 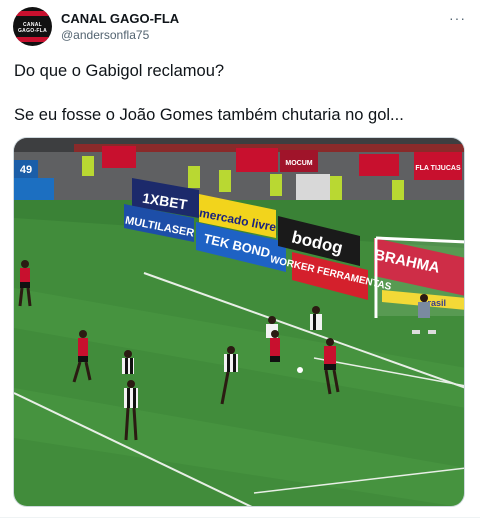 What do you see at coordinates (457, 18) in the screenshot?
I see `more-options-icon: ···` at bounding box center [457, 18].